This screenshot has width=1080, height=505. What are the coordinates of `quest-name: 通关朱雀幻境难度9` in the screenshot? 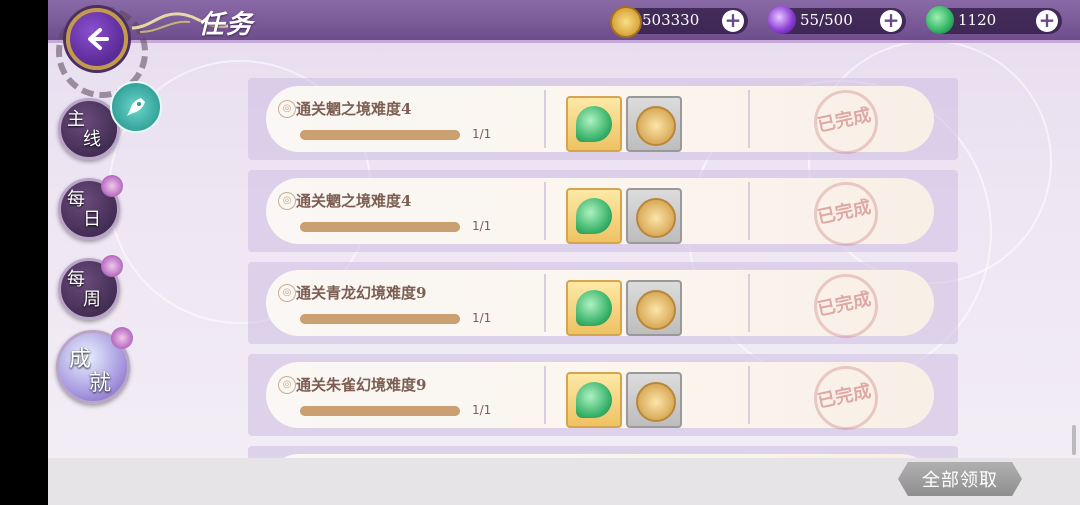 It's located at (361, 385).